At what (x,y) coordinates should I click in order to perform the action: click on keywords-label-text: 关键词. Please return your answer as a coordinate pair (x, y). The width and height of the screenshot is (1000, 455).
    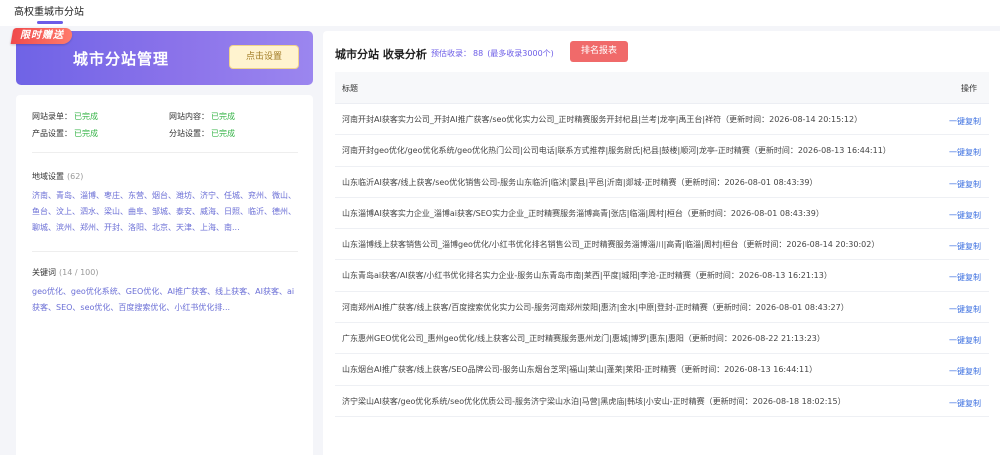
    Looking at the image, I should click on (44, 272).